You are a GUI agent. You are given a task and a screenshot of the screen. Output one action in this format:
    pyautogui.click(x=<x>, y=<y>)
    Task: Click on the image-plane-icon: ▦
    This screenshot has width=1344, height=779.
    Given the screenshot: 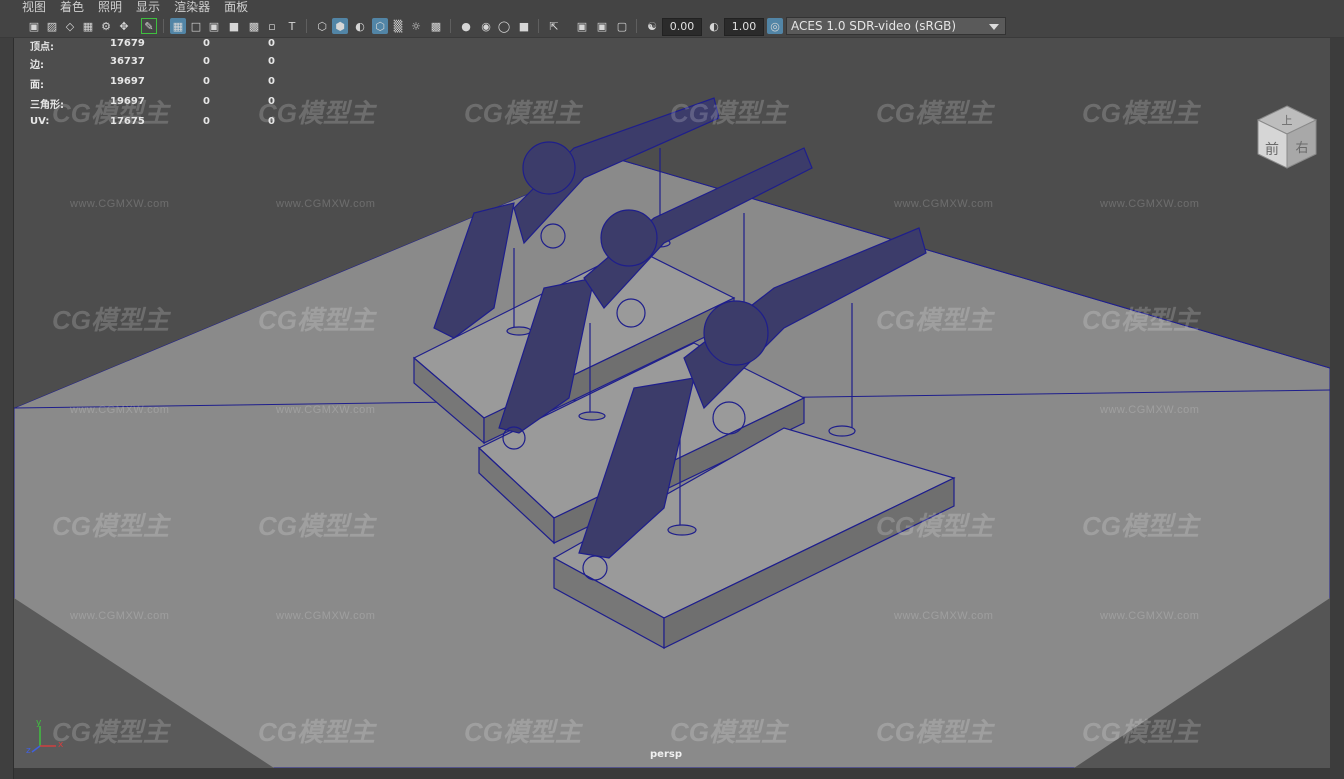 What is the action you would take?
    pyautogui.click(x=88, y=26)
    